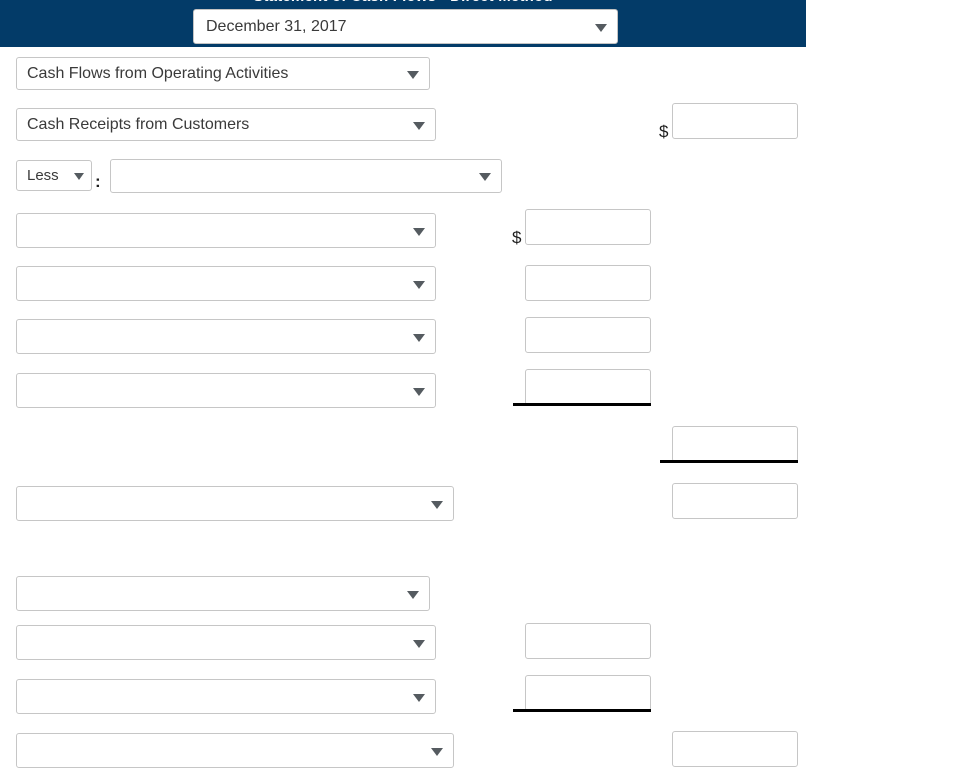  I want to click on section-heading-select: Cash Flows from Operating Activities, so click(223, 73).